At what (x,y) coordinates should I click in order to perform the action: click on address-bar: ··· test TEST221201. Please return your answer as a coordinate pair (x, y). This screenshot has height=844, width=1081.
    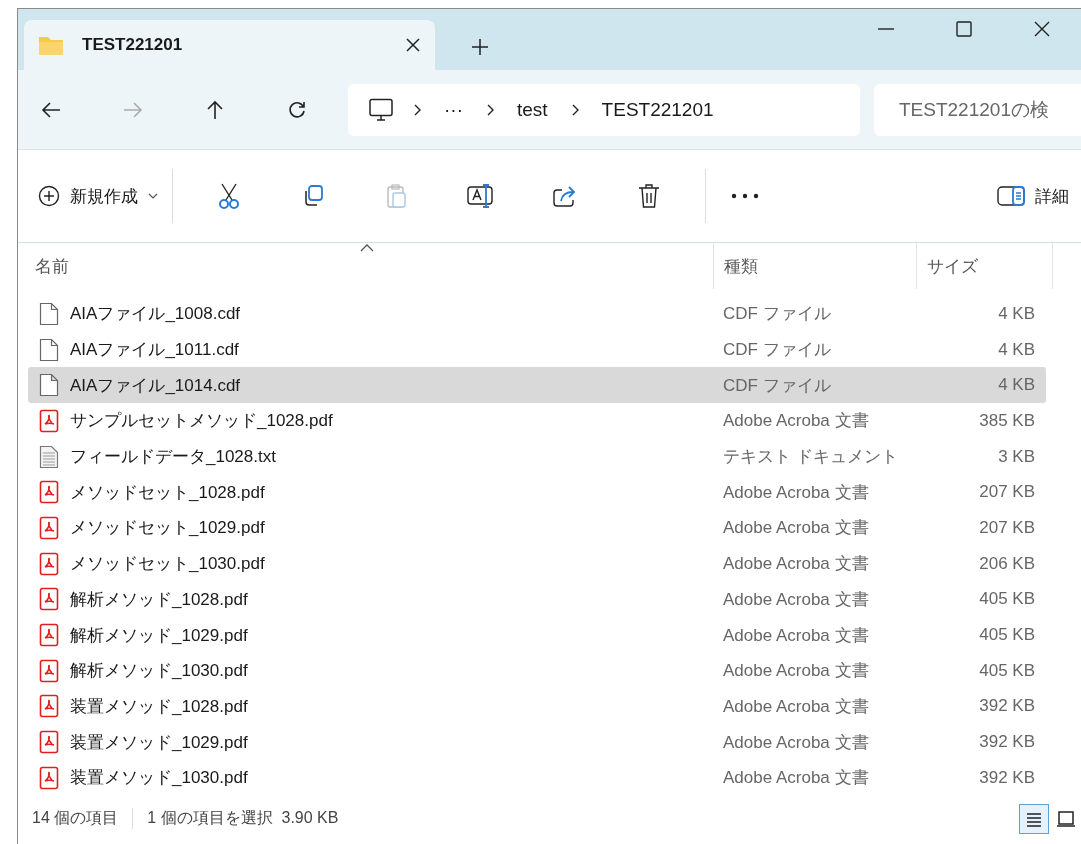
    Looking at the image, I should click on (604, 109).